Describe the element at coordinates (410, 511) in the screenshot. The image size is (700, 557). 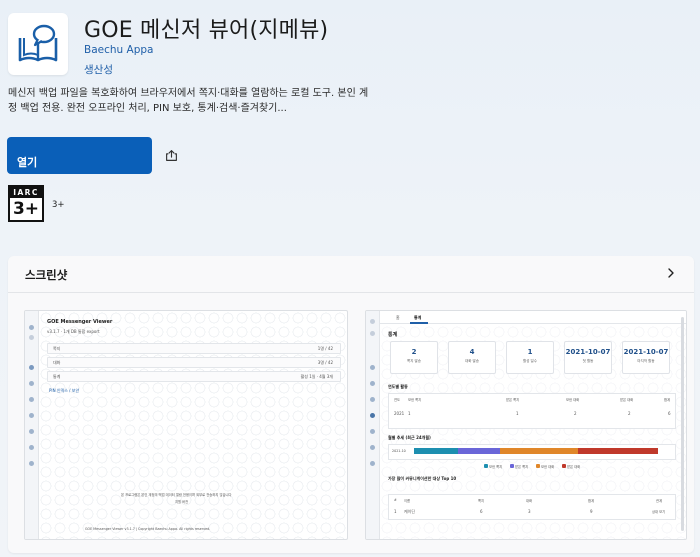
I see `mini-cell: 케이딘` at that location.